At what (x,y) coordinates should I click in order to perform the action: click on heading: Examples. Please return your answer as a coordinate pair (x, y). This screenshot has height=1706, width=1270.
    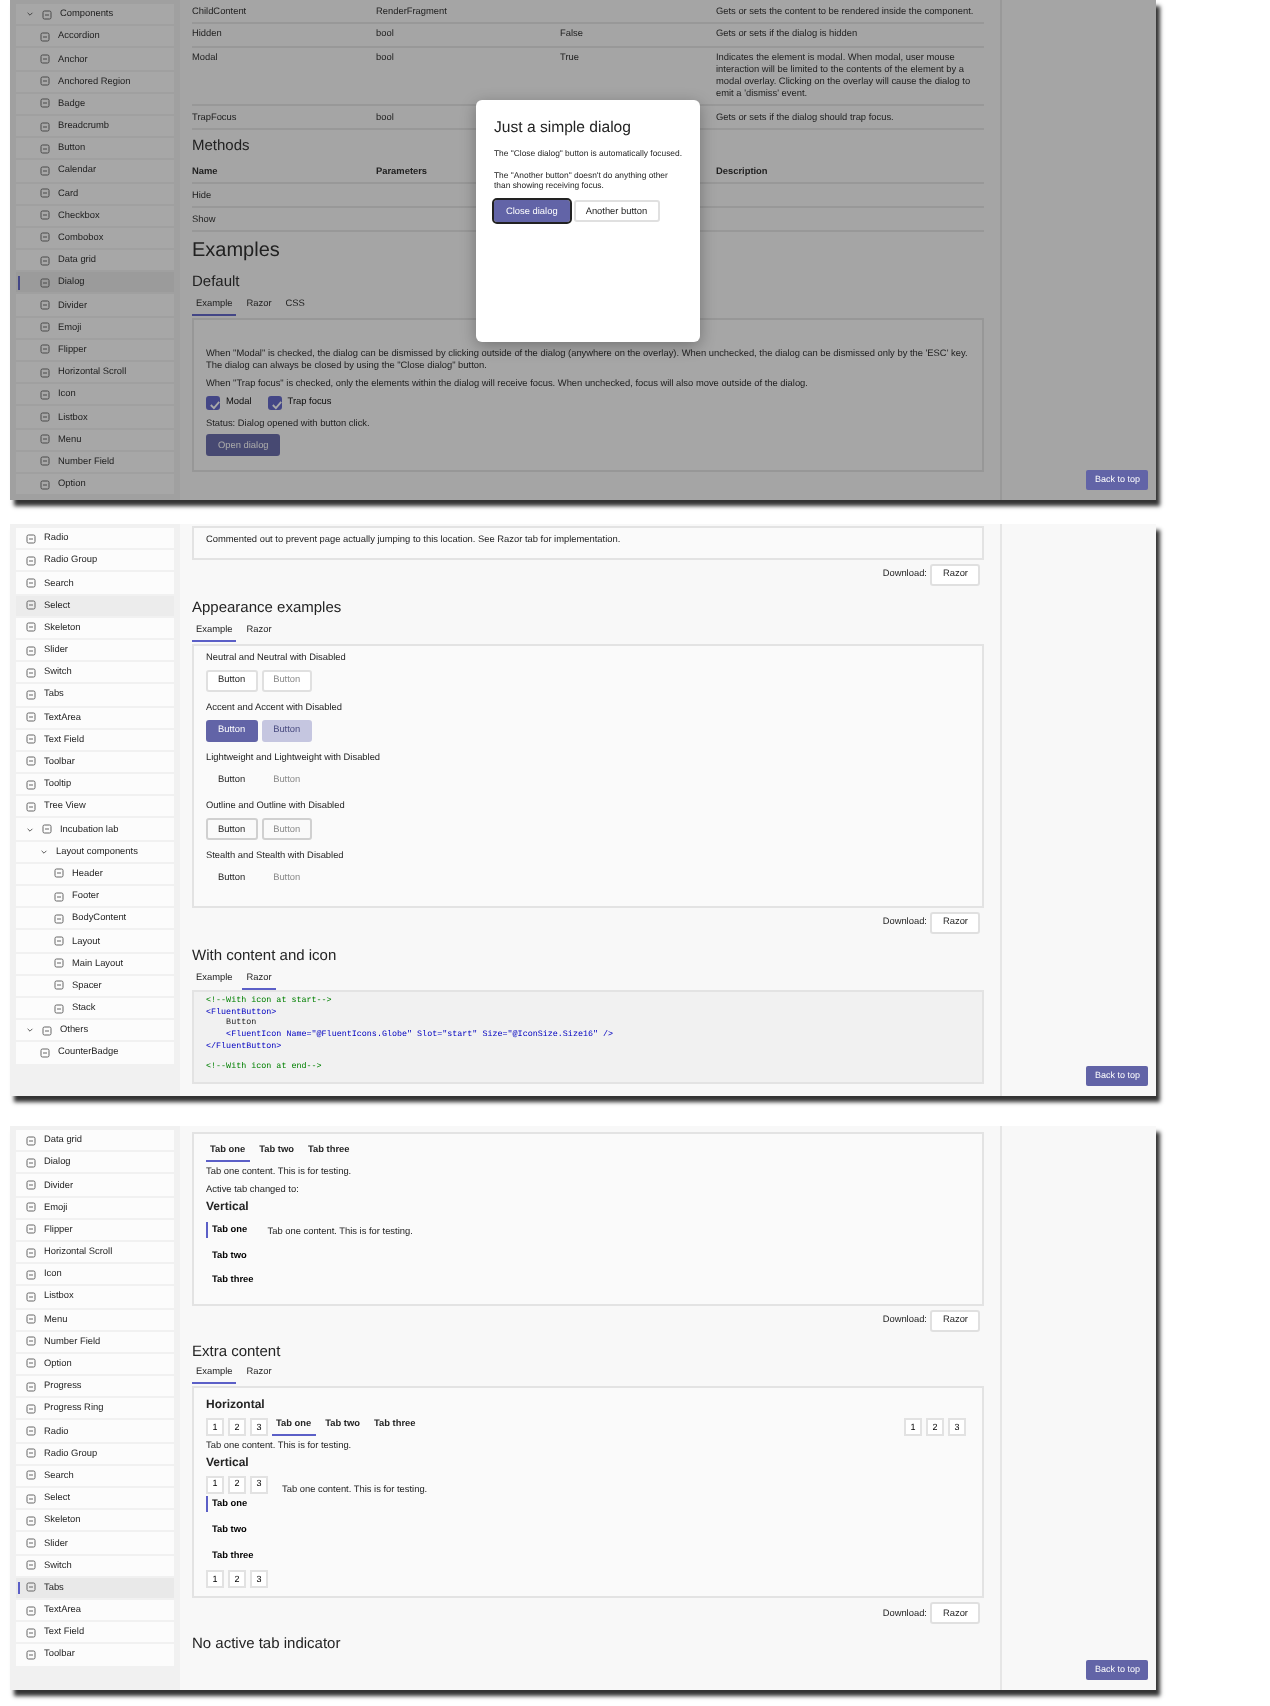
    Looking at the image, I should click on (236, 253).